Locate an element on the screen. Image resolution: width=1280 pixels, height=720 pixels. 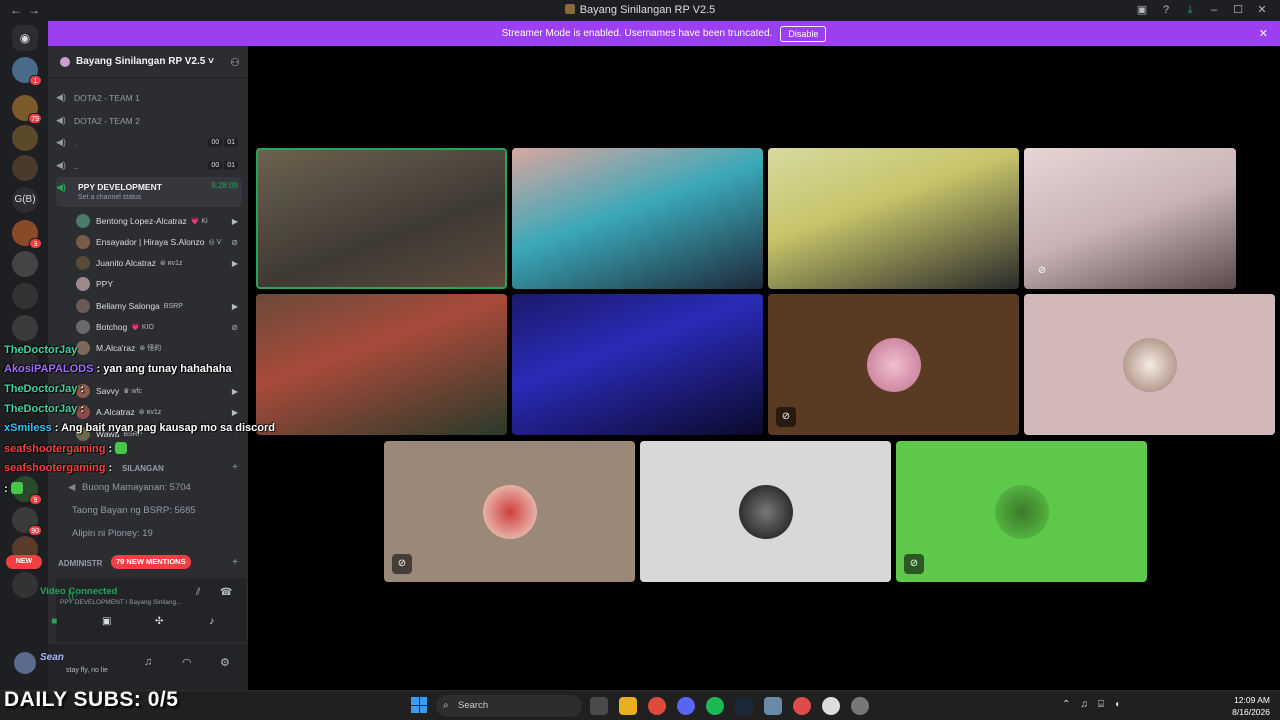
task-view-icon is located at coordinates (599, 706).